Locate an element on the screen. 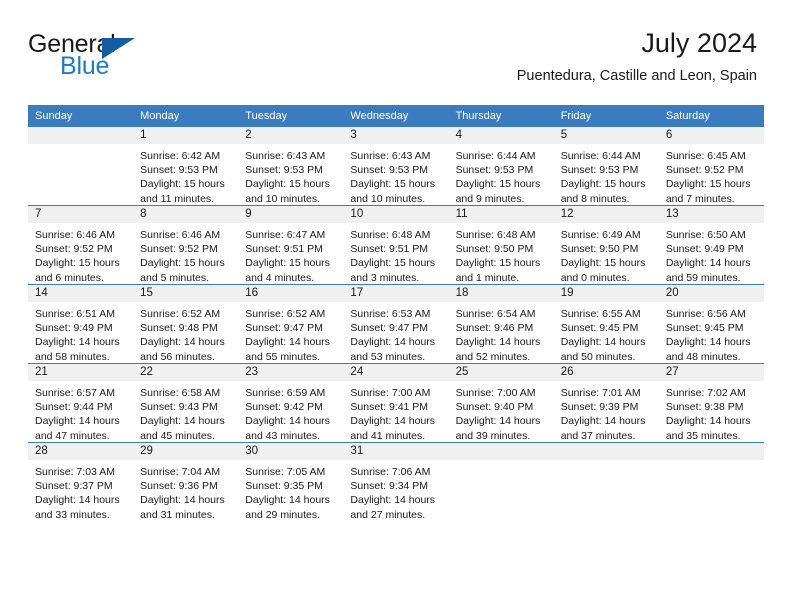  daylight-text: and 56 minutes. is located at coordinates (177, 356).